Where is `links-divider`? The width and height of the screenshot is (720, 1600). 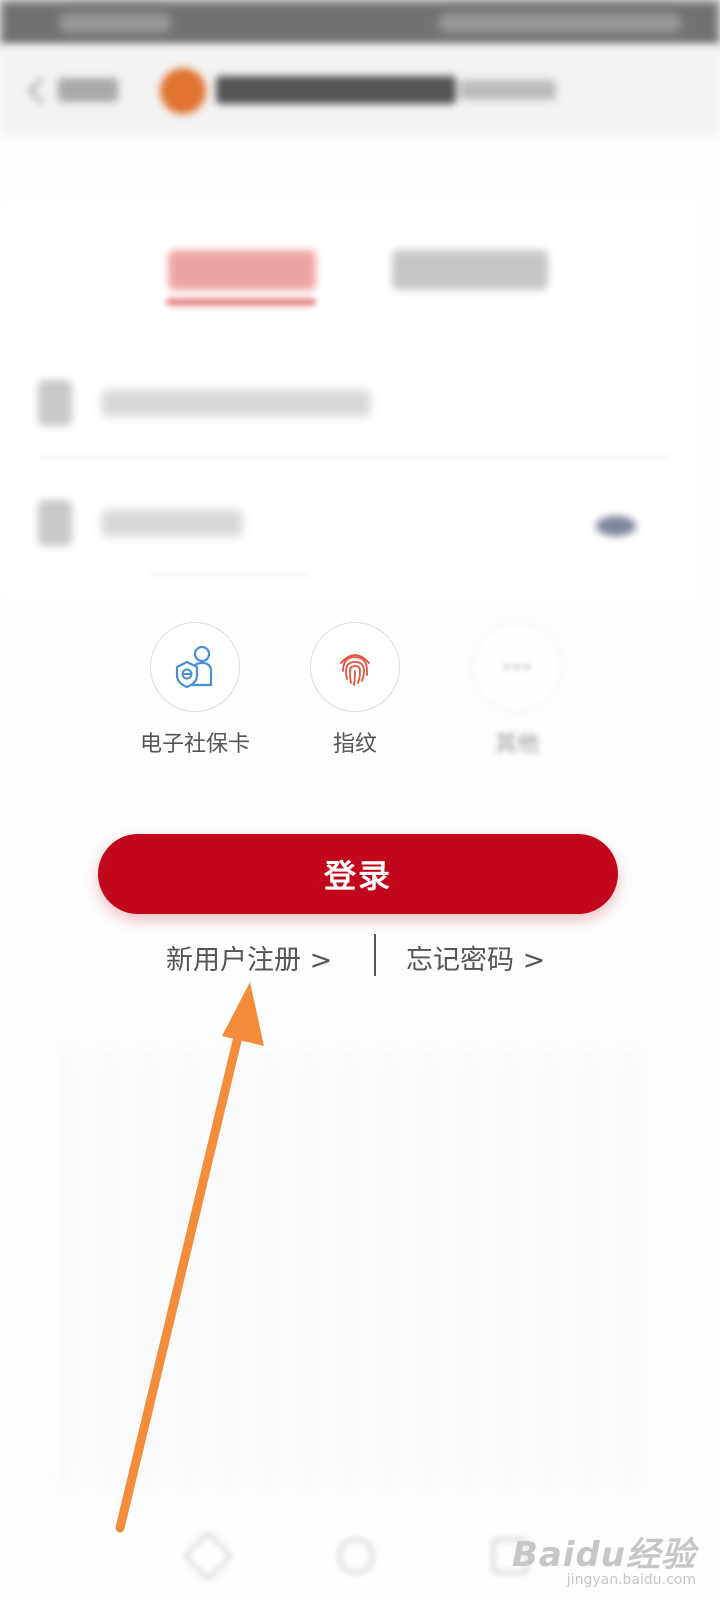 links-divider is located at coordinates (375, 955).